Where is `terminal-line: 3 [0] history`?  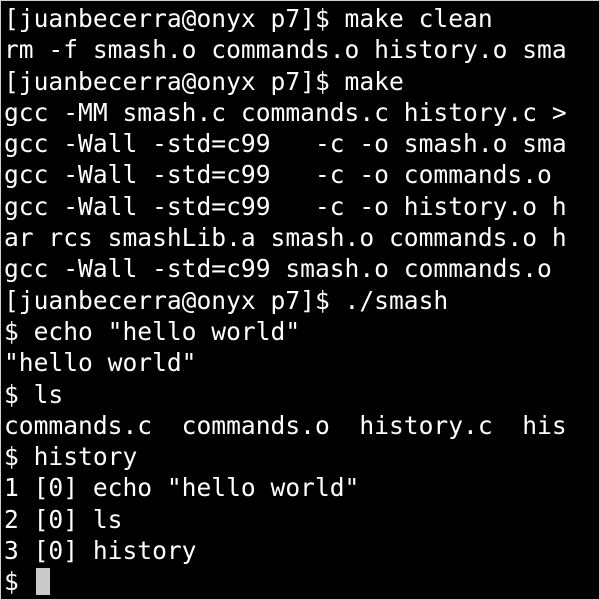 terminal-line: 3 [0] history is located at coordinates (100, 551).